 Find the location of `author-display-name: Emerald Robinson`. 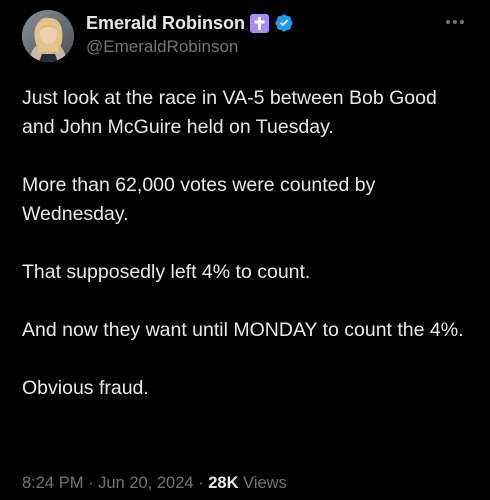

author-display-name: Emerald Robinson is located at coordinates (165, 23).